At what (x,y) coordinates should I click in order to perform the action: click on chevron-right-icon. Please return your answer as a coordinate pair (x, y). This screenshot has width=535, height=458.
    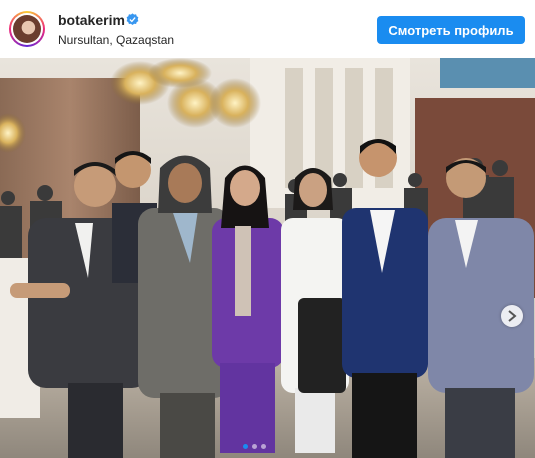
    Looking at the image, I should click on (512, 316).